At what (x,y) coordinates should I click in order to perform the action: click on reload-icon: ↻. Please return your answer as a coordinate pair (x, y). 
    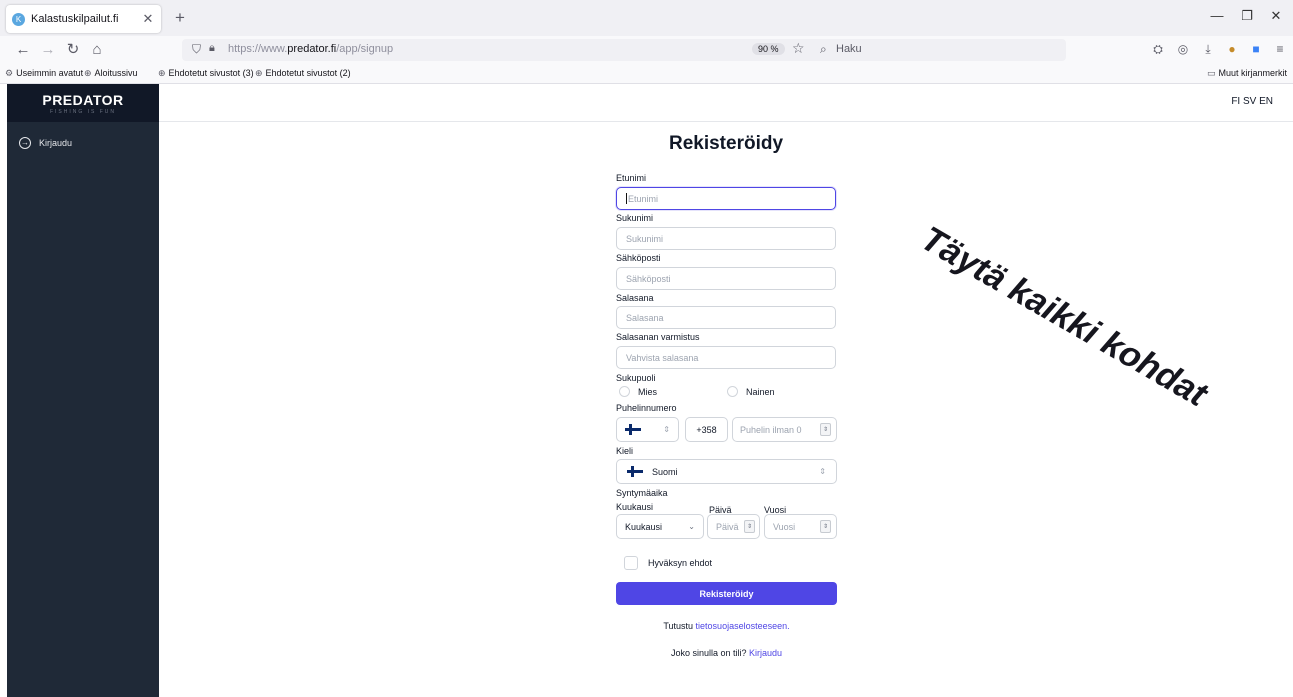
    Looking at the image, I should click on (73, 50).